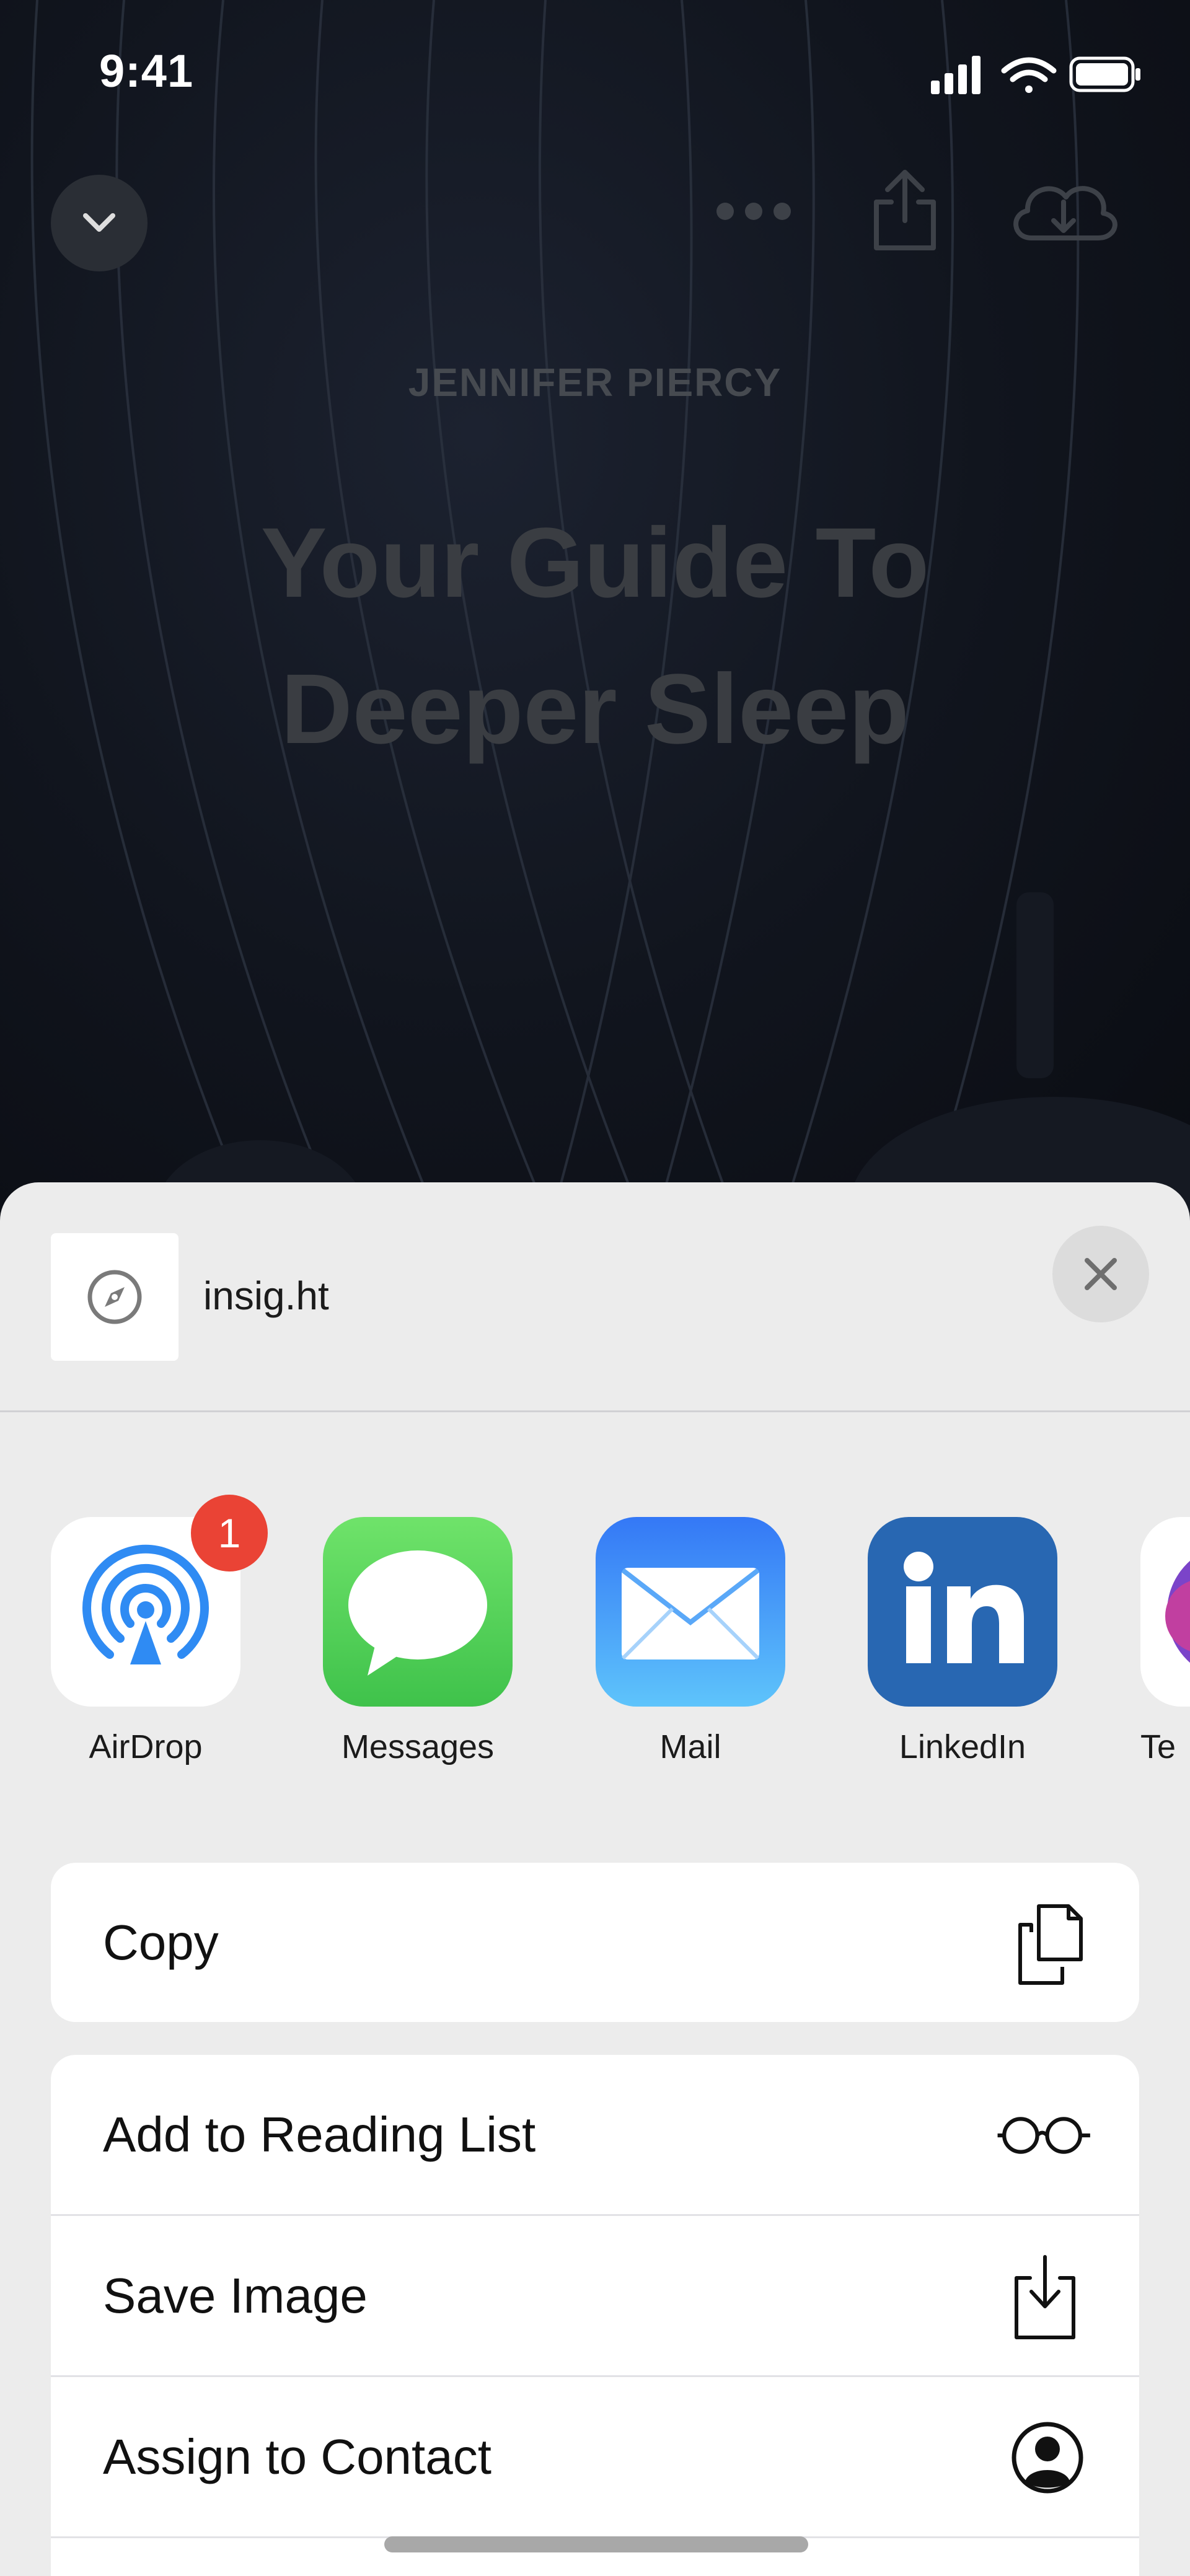 The image size is (1190, 2576). What do you see at coordinates (1065, 213) in the screenshot?
I see `cloud-download-icon` at bounding box center [1065, 213].